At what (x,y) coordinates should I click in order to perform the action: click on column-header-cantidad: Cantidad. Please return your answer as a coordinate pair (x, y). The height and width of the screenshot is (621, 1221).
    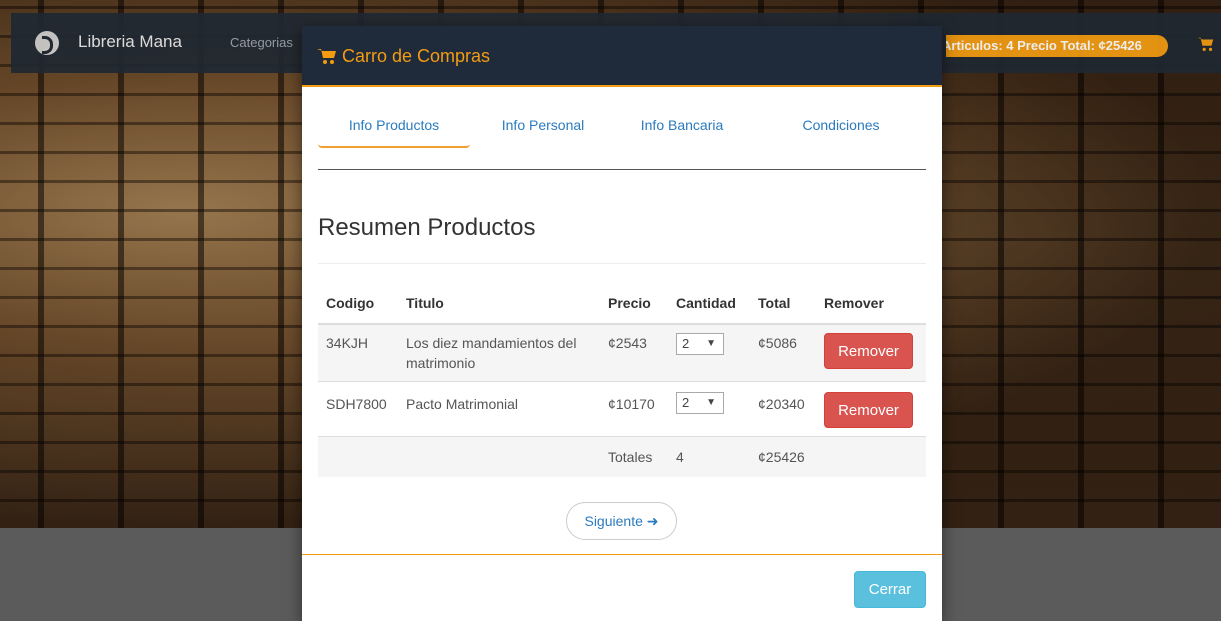
    Looking at the image, I should click on (709, 303).